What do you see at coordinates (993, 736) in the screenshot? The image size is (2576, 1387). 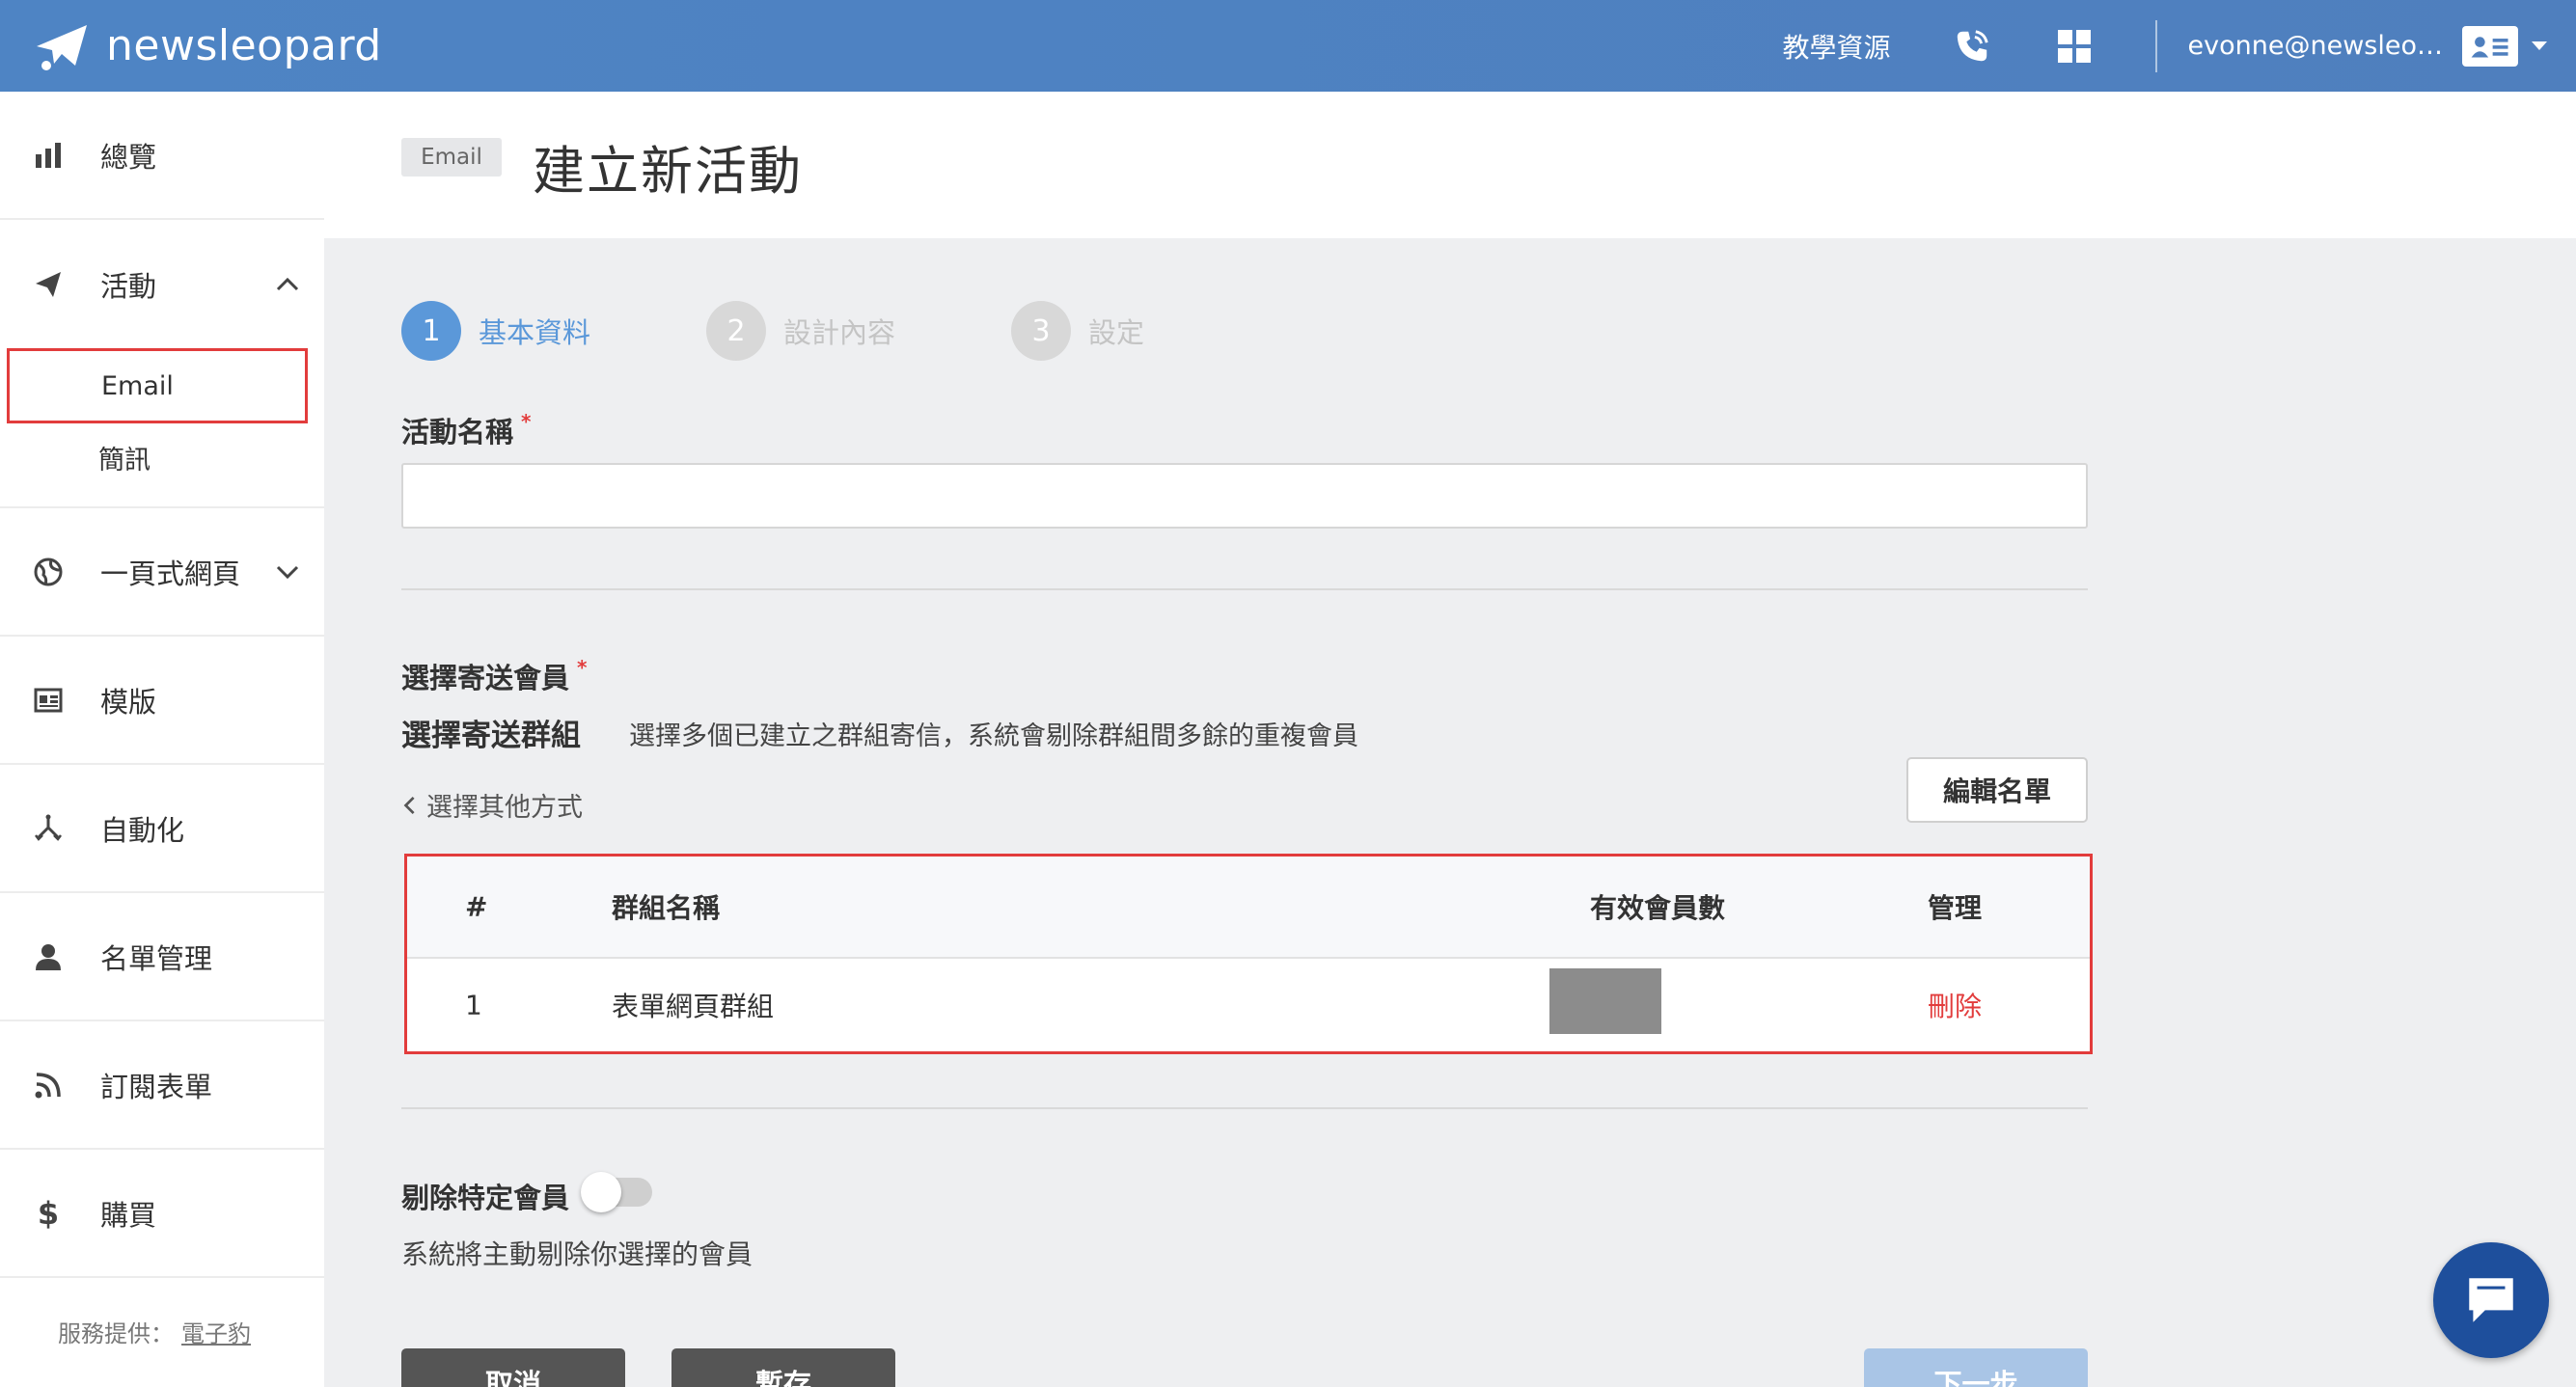 I see `select-group-description: 選擇多個已建立之群組寄信，系統會剔除群組間多餘的重複會員` at bounding box center [993, 736].